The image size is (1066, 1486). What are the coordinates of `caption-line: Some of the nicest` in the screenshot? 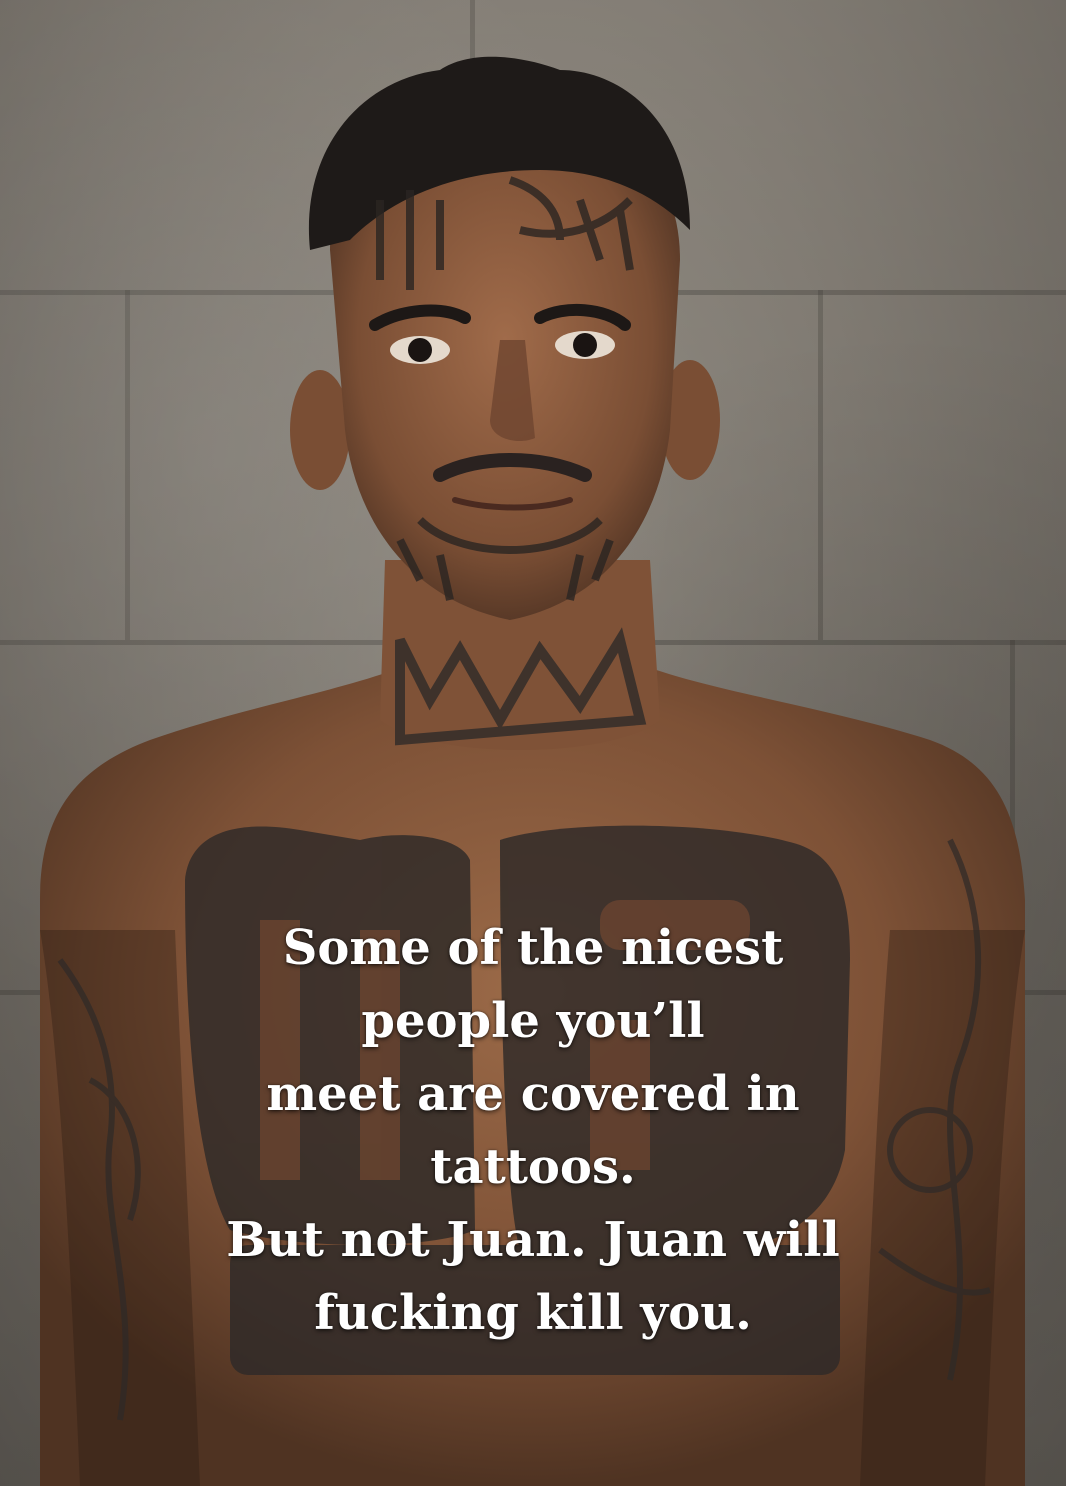 It's located at (533, 948).